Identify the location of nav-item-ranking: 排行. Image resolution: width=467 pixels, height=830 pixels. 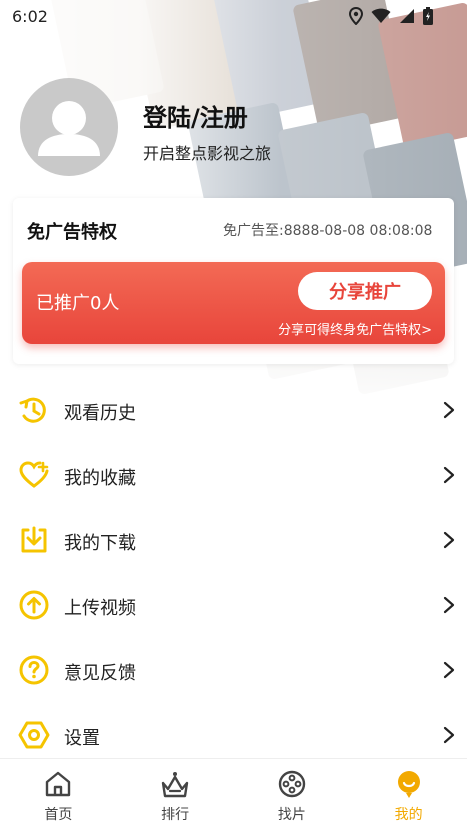
(175, 794).